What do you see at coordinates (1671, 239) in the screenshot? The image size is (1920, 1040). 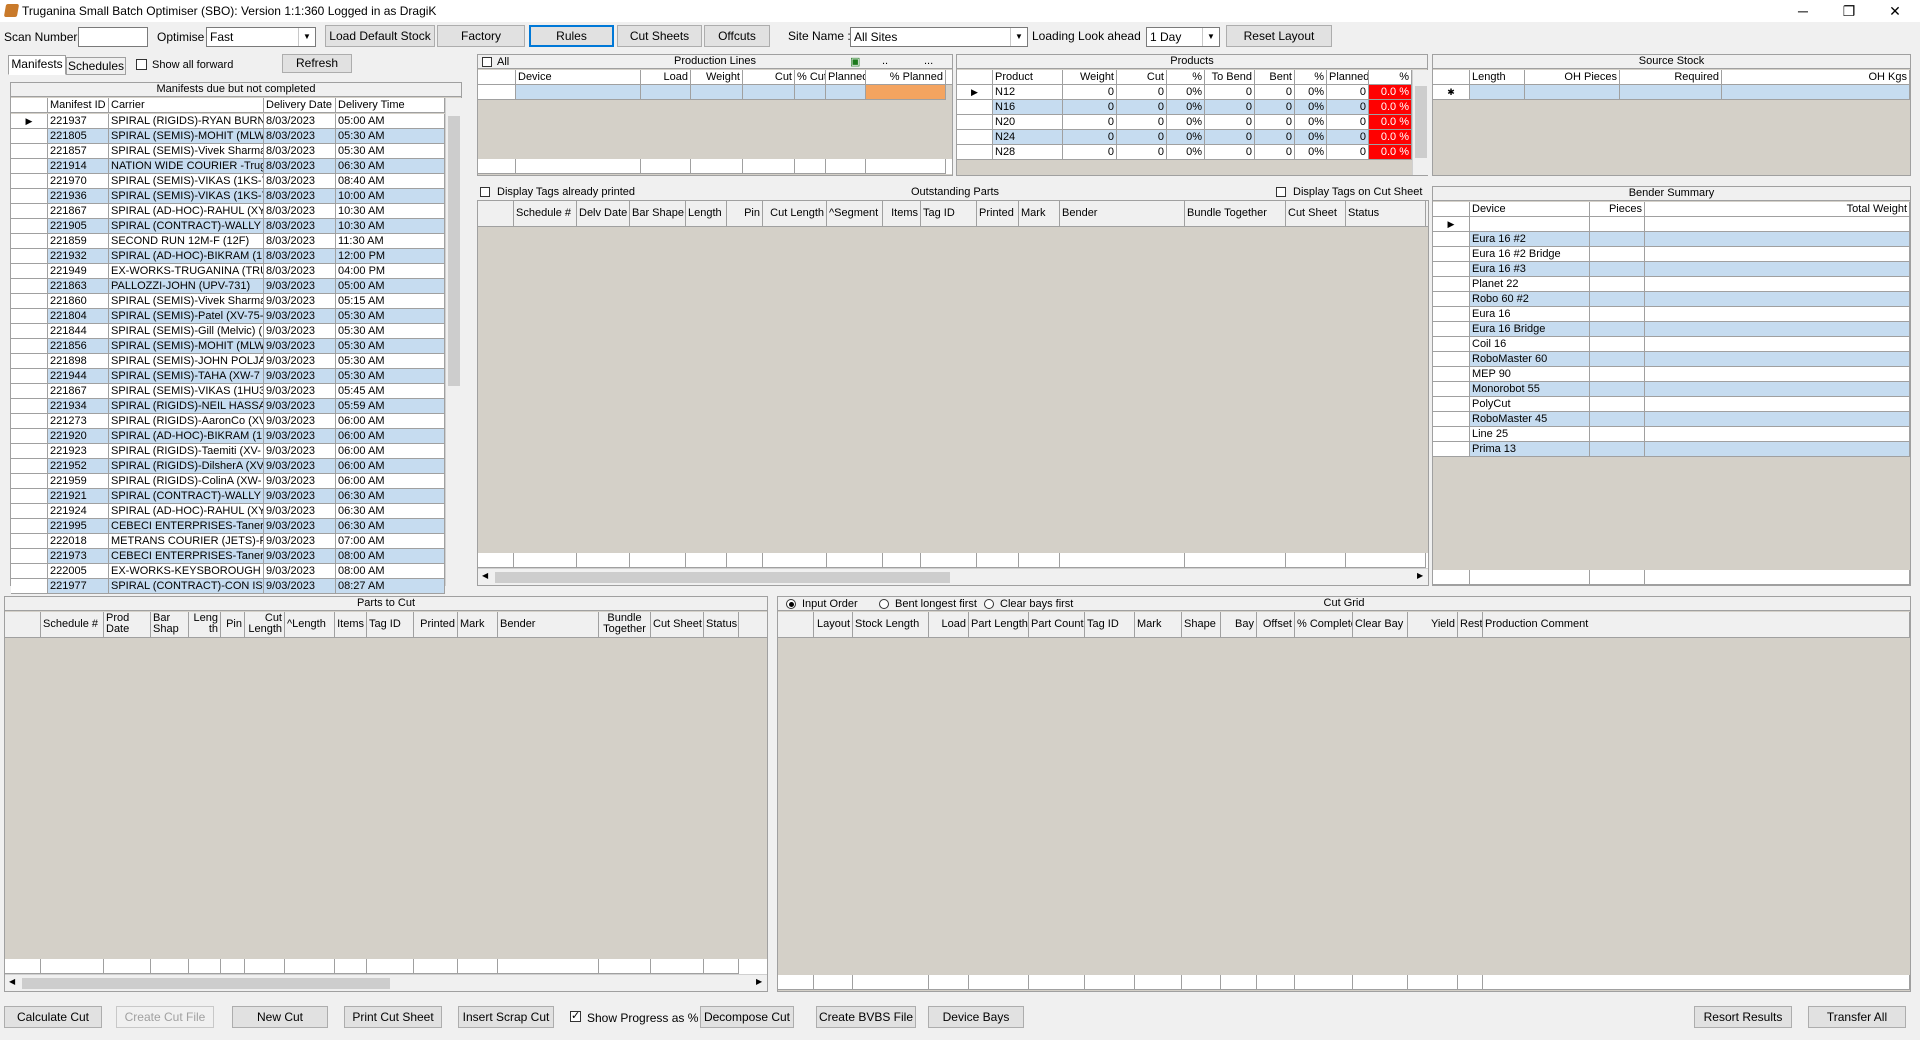 I see `table-row: Eura 16 #2` at bounding box center [1671, 239].